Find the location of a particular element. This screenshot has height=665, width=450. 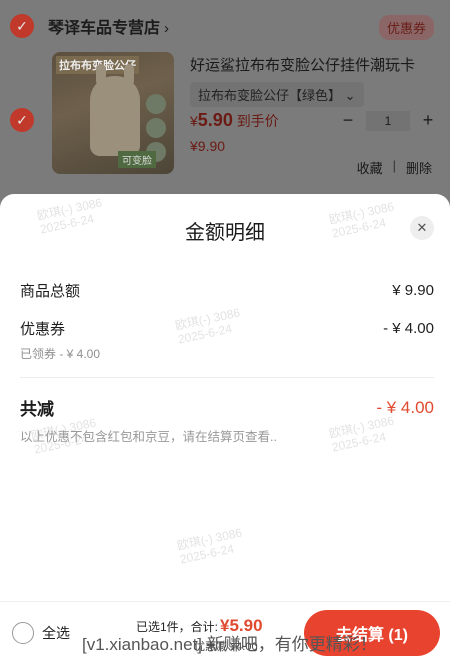

goods-total-row: 商品总额 ¥ 9.90 is located at coordinates (227, 290).